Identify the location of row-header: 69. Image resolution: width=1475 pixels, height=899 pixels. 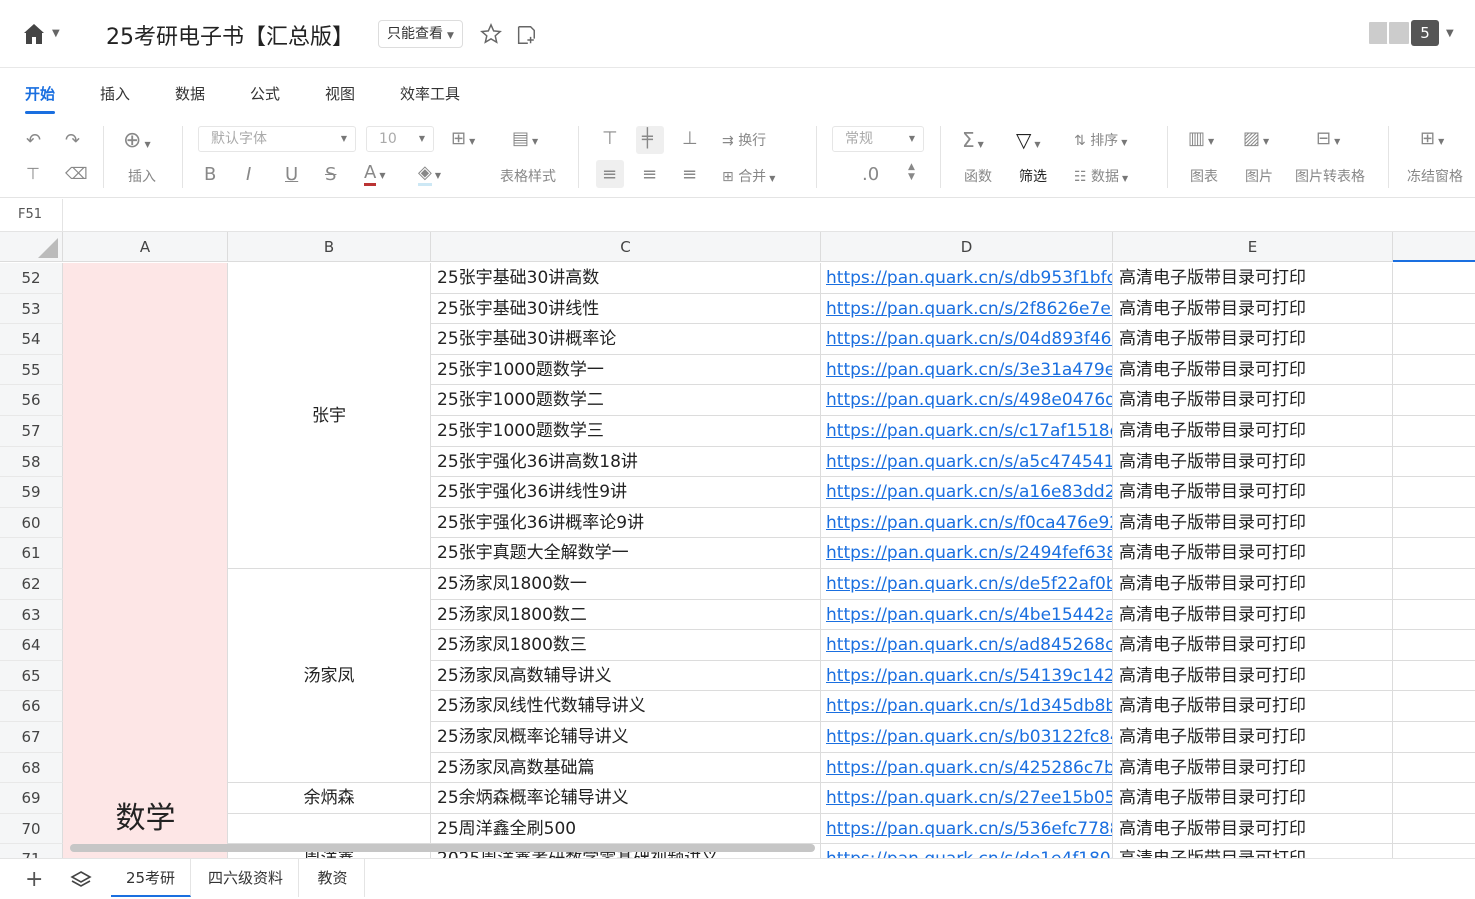
(31, 798).